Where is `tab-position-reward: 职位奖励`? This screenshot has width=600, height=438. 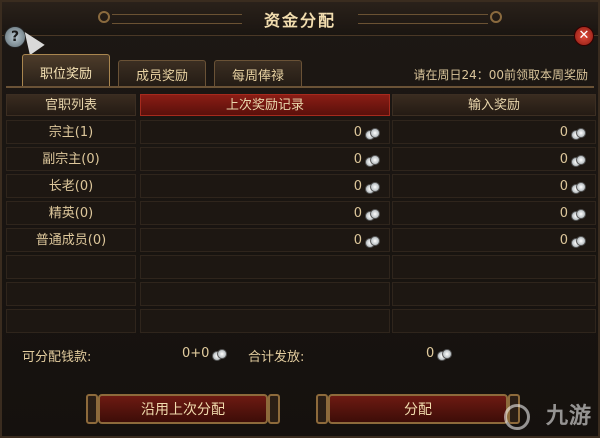 tab-position-reward: 职位奖励 is located at coordinates (66, 70).